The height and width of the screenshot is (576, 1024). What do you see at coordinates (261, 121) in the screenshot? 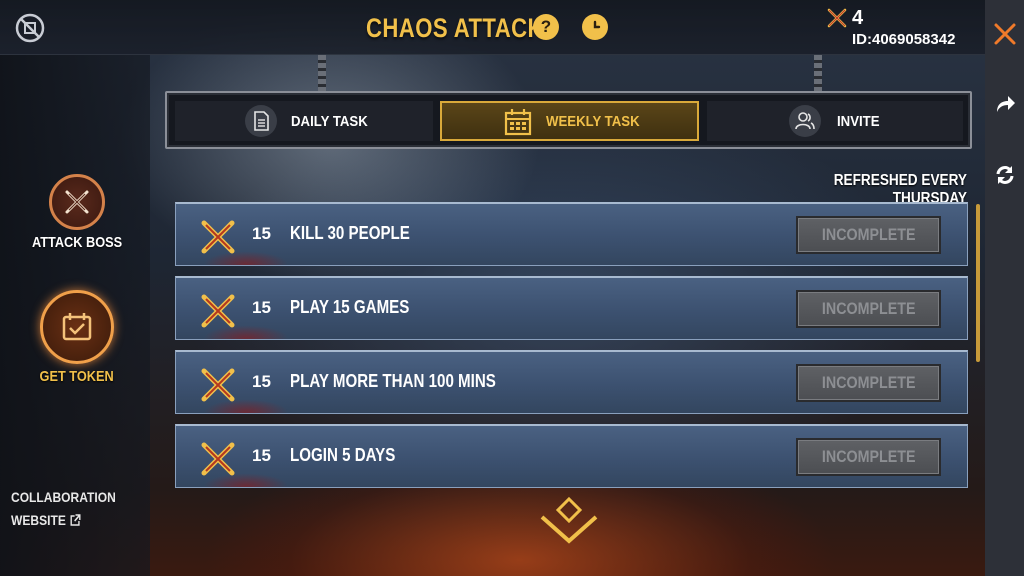
I see `document-icon` at bounding box center [261, 121].